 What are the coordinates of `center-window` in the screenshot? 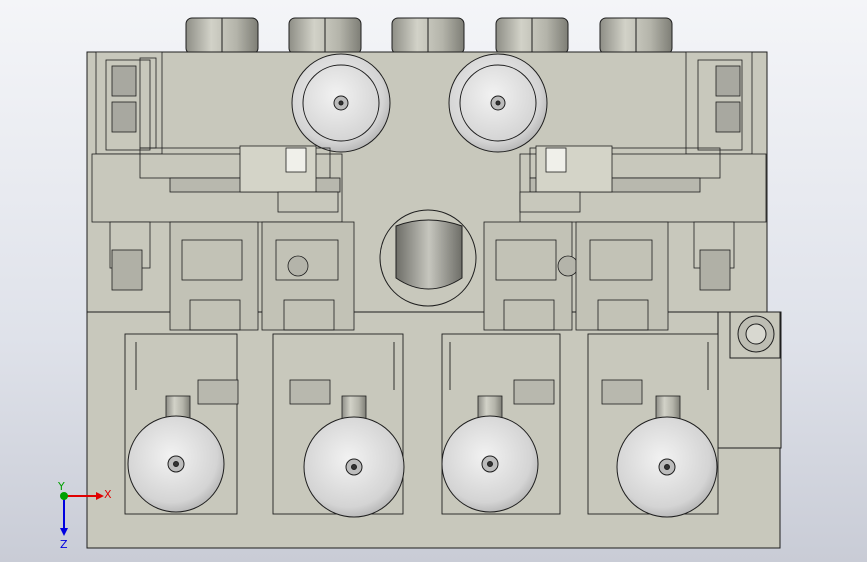 It's located at (428, 258).